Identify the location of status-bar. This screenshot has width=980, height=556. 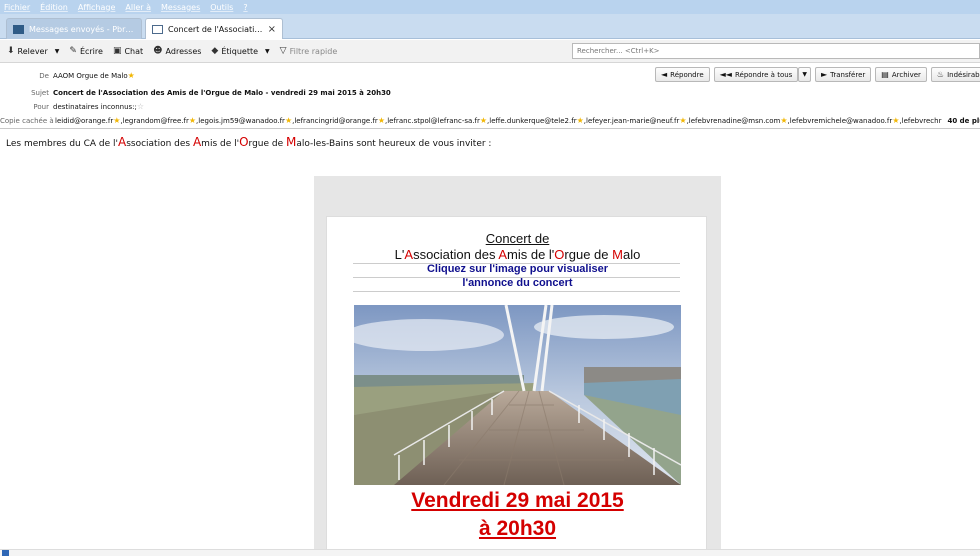
(490, 552).